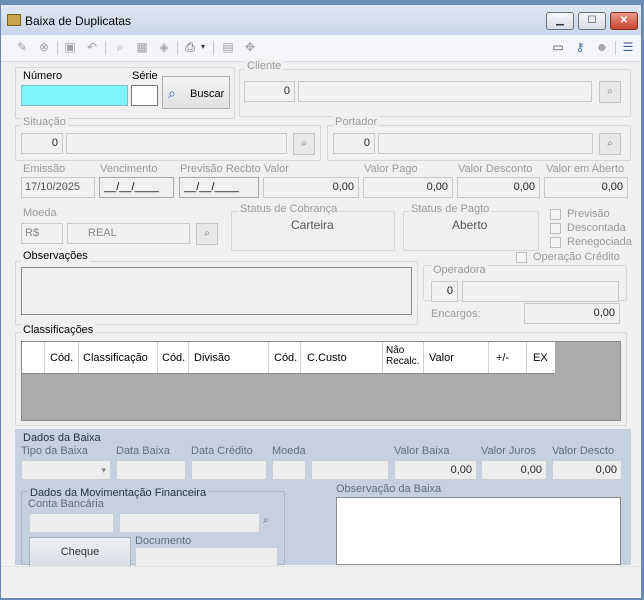 This screenshot has width=644, height=600. I want to click on window-icon: ▭, so click(558, 47).